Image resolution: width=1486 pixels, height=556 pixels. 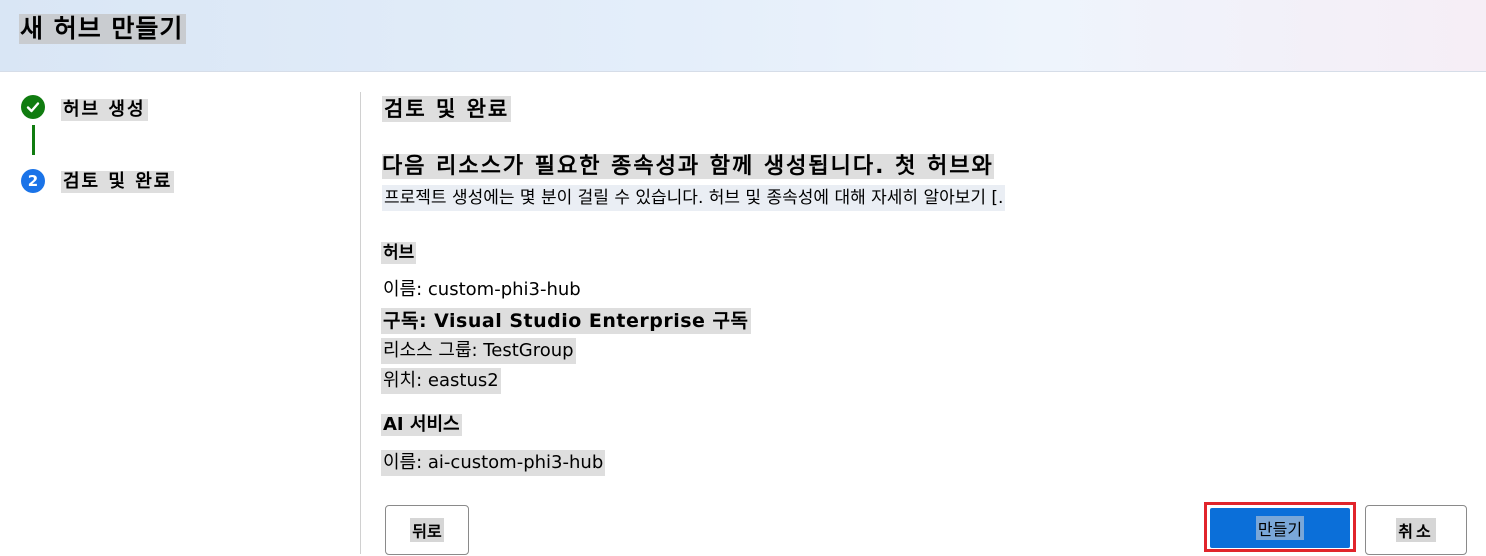 I want to click on description-text: 다음 리소스가 필요한 종속성과 함께 생성됩니다. 첫 허브와, so click(x=917, y=167).